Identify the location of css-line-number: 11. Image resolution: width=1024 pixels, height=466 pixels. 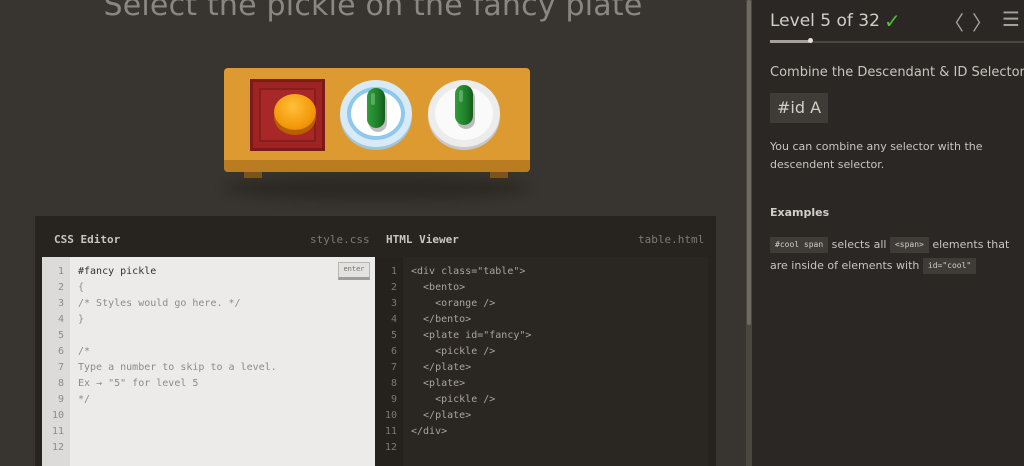
(57, 431).